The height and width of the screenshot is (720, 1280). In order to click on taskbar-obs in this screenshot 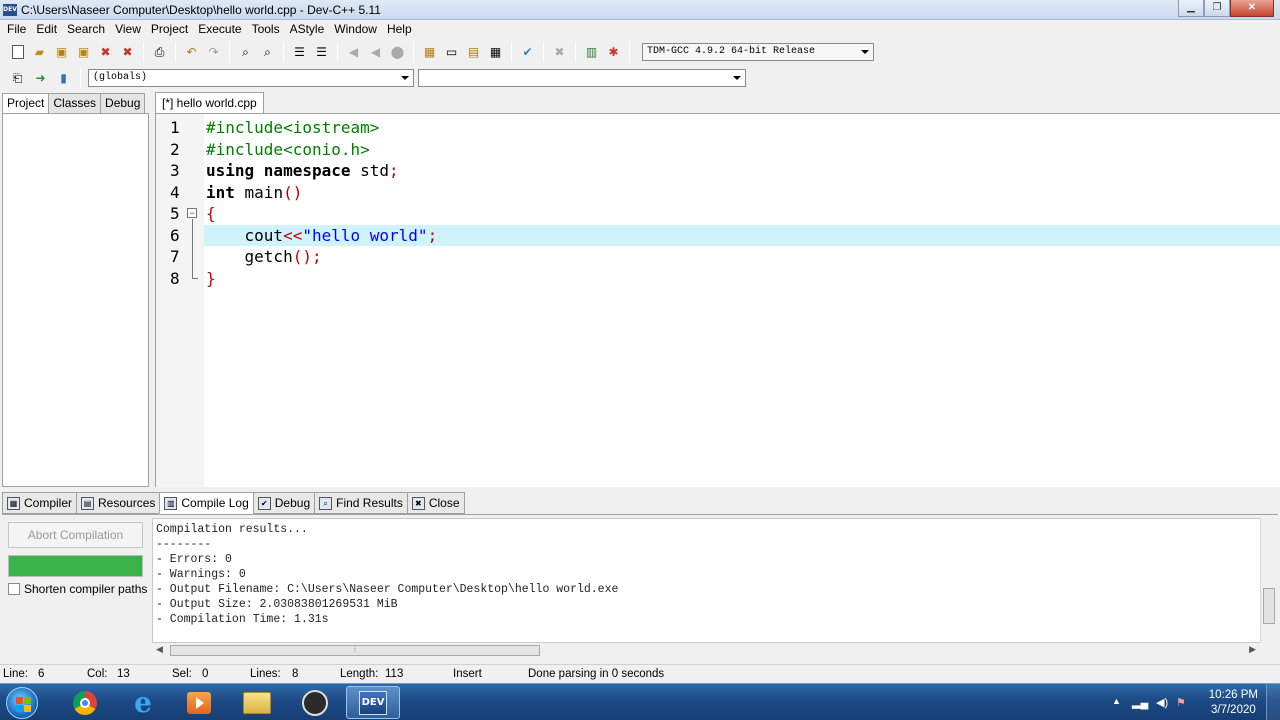, I will do `click(315, 702)`.